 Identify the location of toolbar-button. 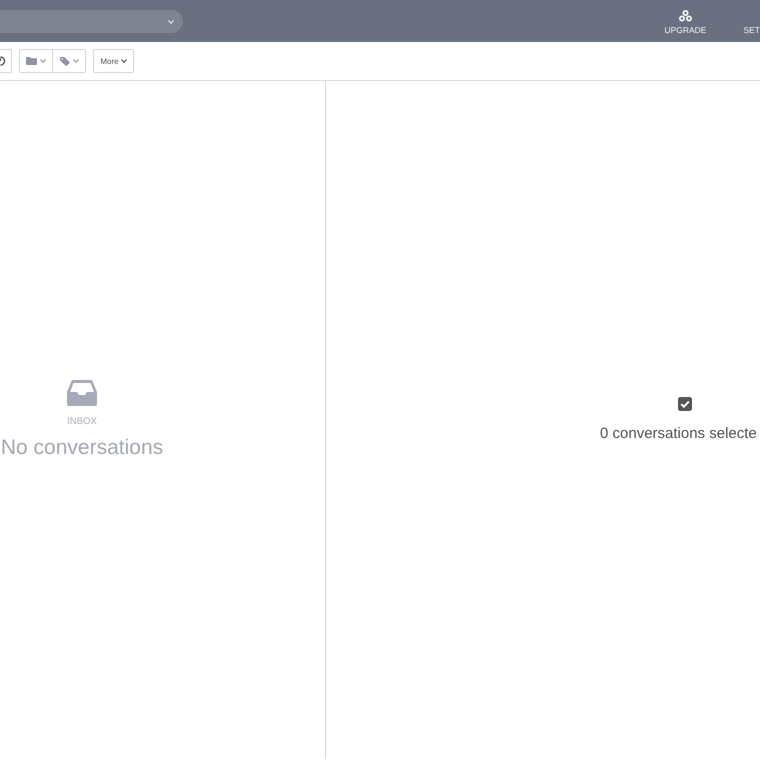
(6, 61).